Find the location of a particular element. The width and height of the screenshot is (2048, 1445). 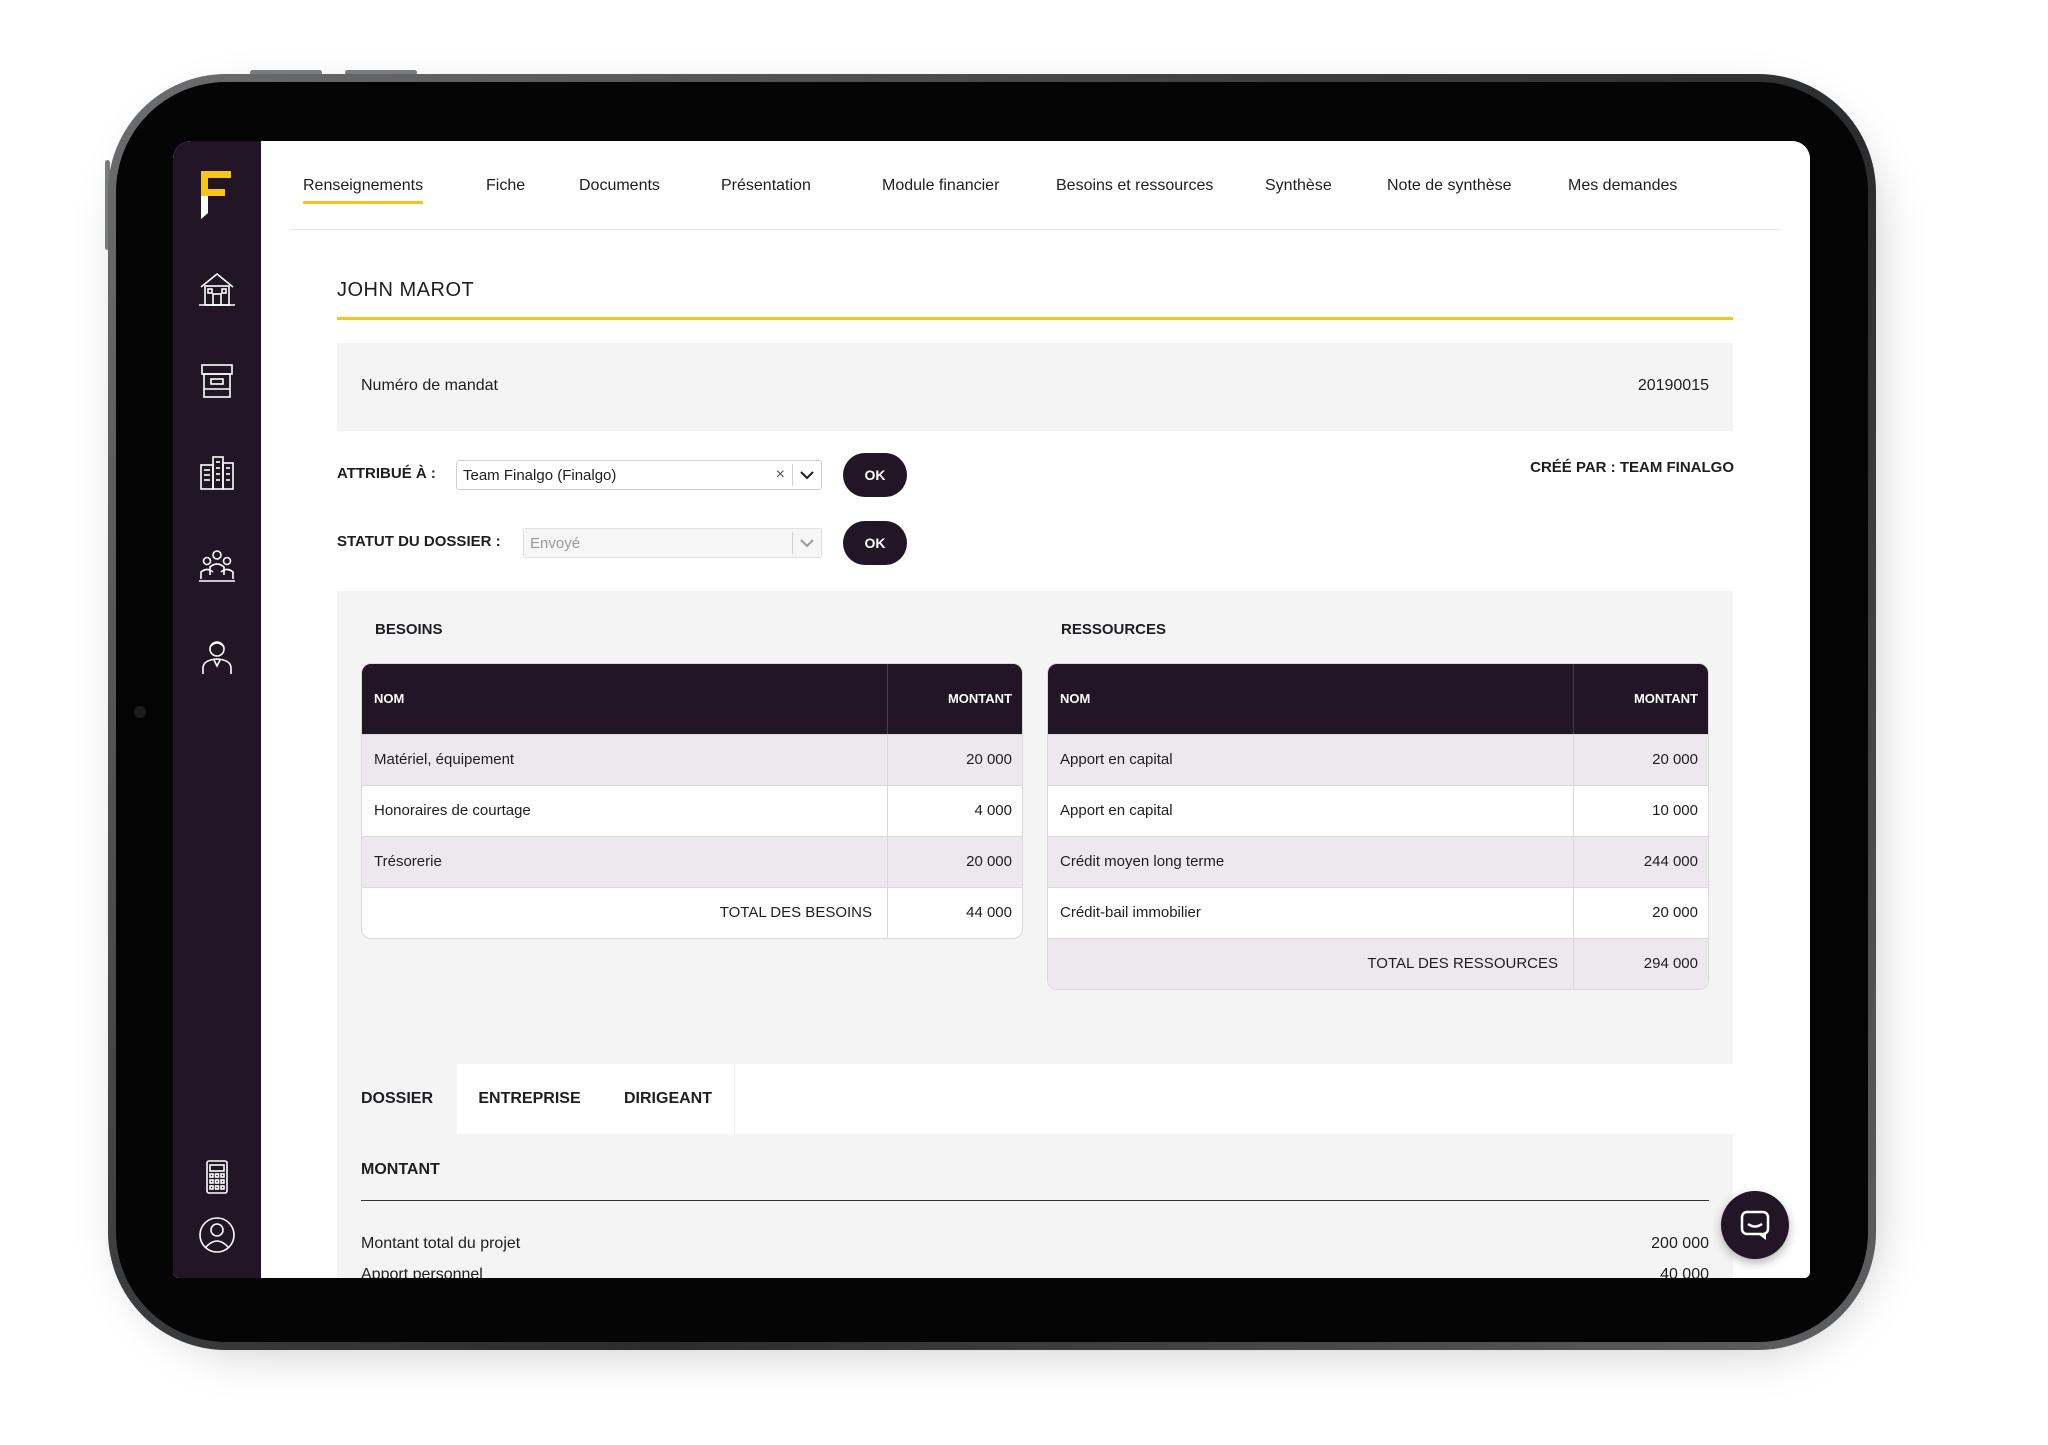

status-label: STATUT DU DOSSIER : is located at coordinates (419, 541).